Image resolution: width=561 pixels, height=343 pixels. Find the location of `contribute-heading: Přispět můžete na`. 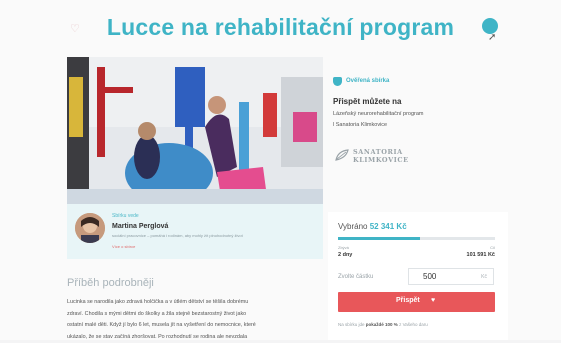

contribute-heading: Přispět můžete na is located at coordinates (367, 101).